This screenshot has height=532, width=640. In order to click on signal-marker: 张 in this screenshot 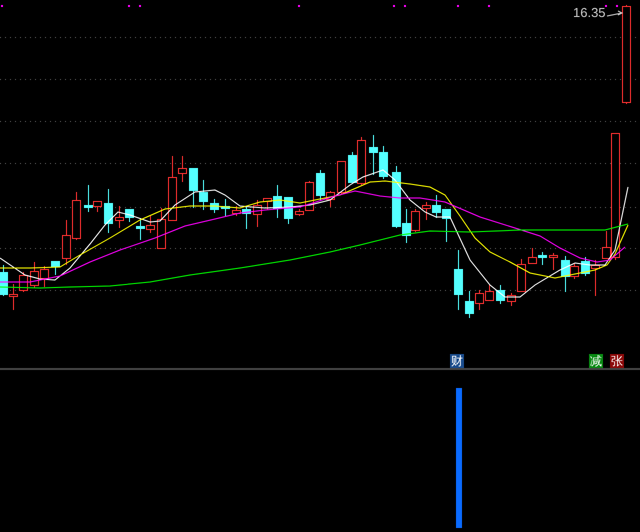, I will do `click(617, 361)`.